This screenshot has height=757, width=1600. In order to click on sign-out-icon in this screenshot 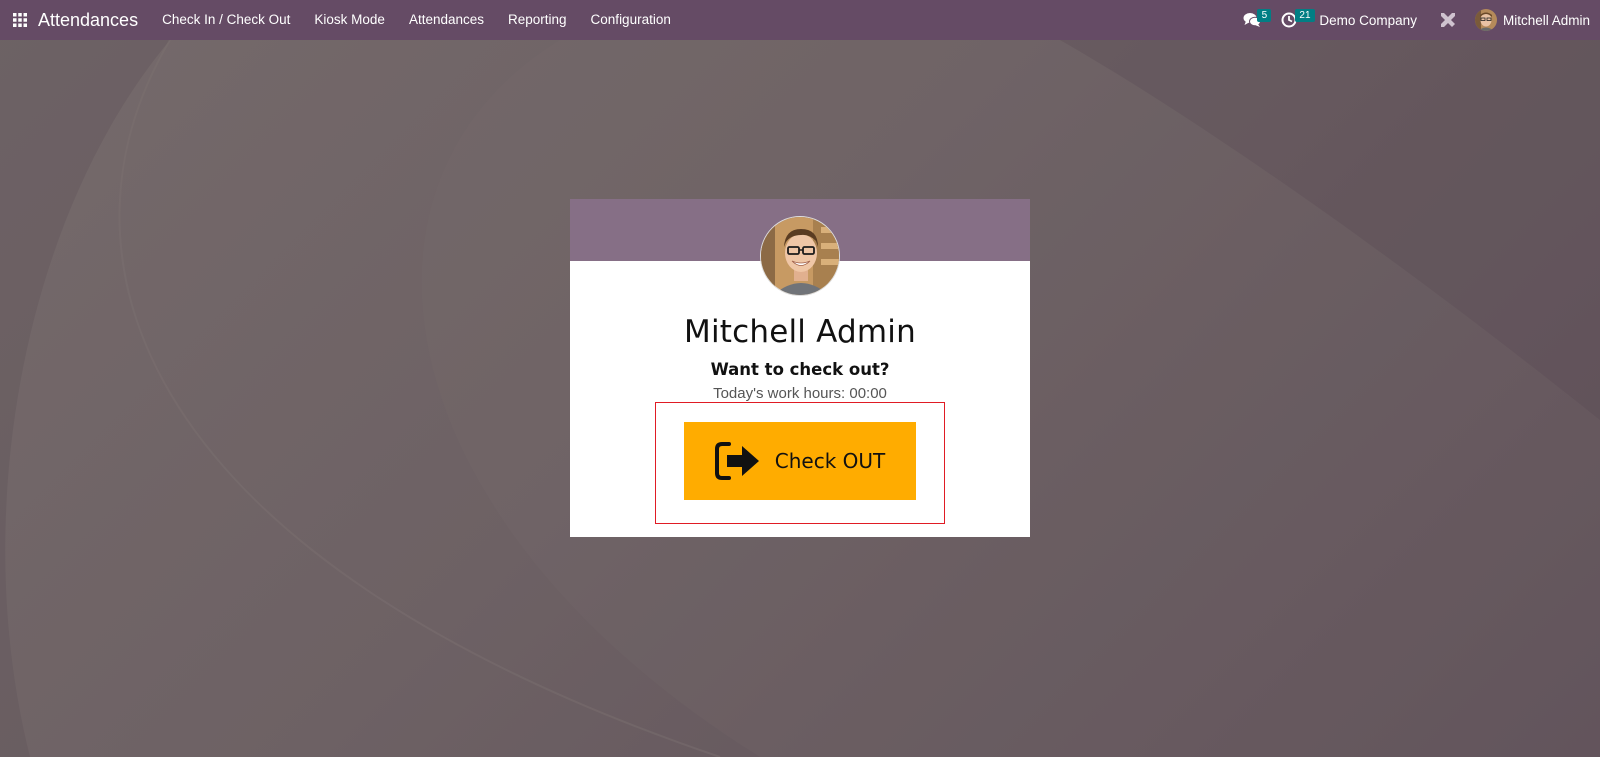, I will do `click(736, 461)`.